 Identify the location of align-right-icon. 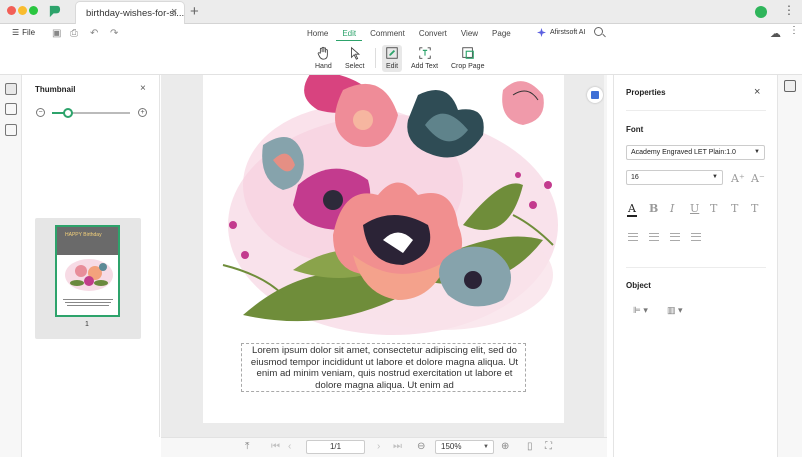
(675, 237).